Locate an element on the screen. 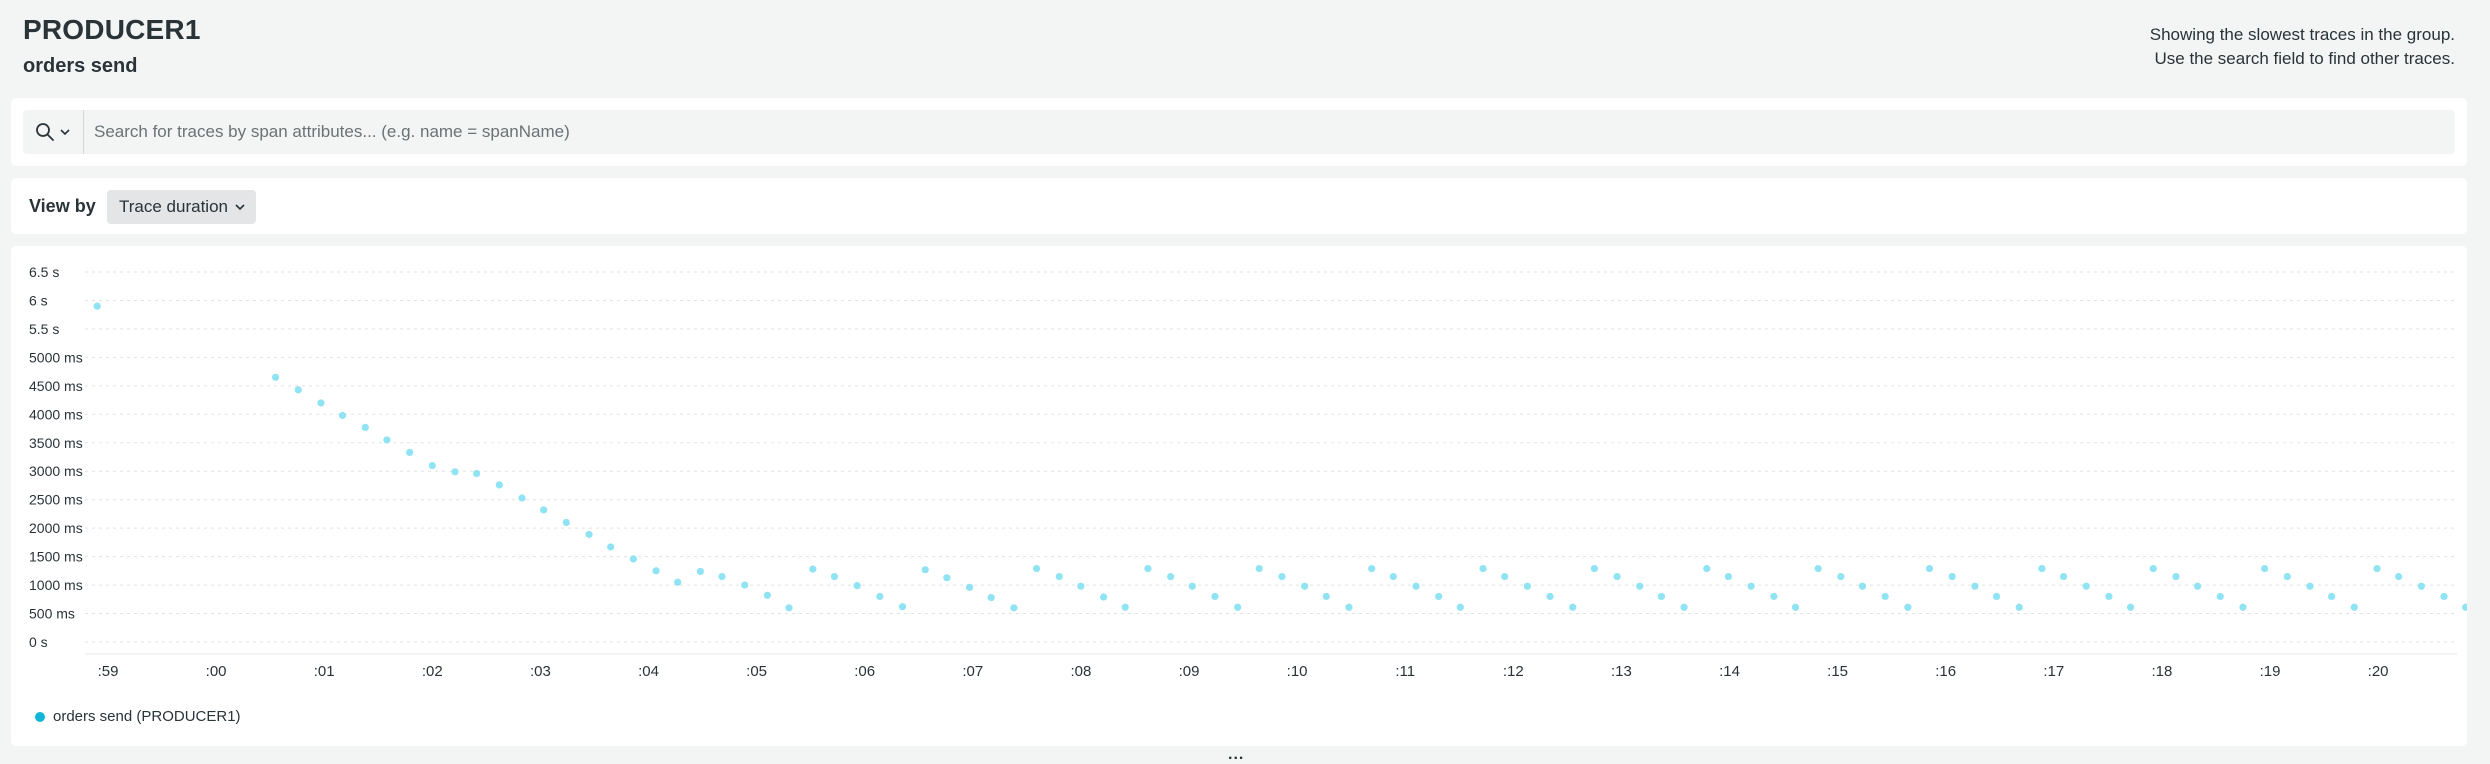  search-panel is located at coordinates (1239, 132).